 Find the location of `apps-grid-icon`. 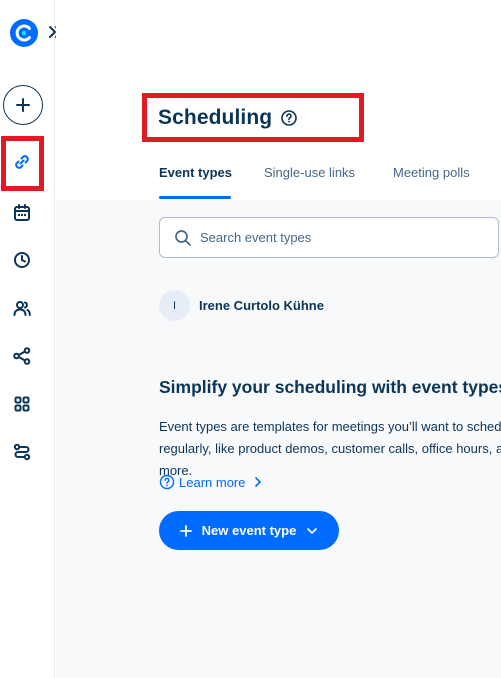

apps-grid-icon is located at coordinates (22, 404).